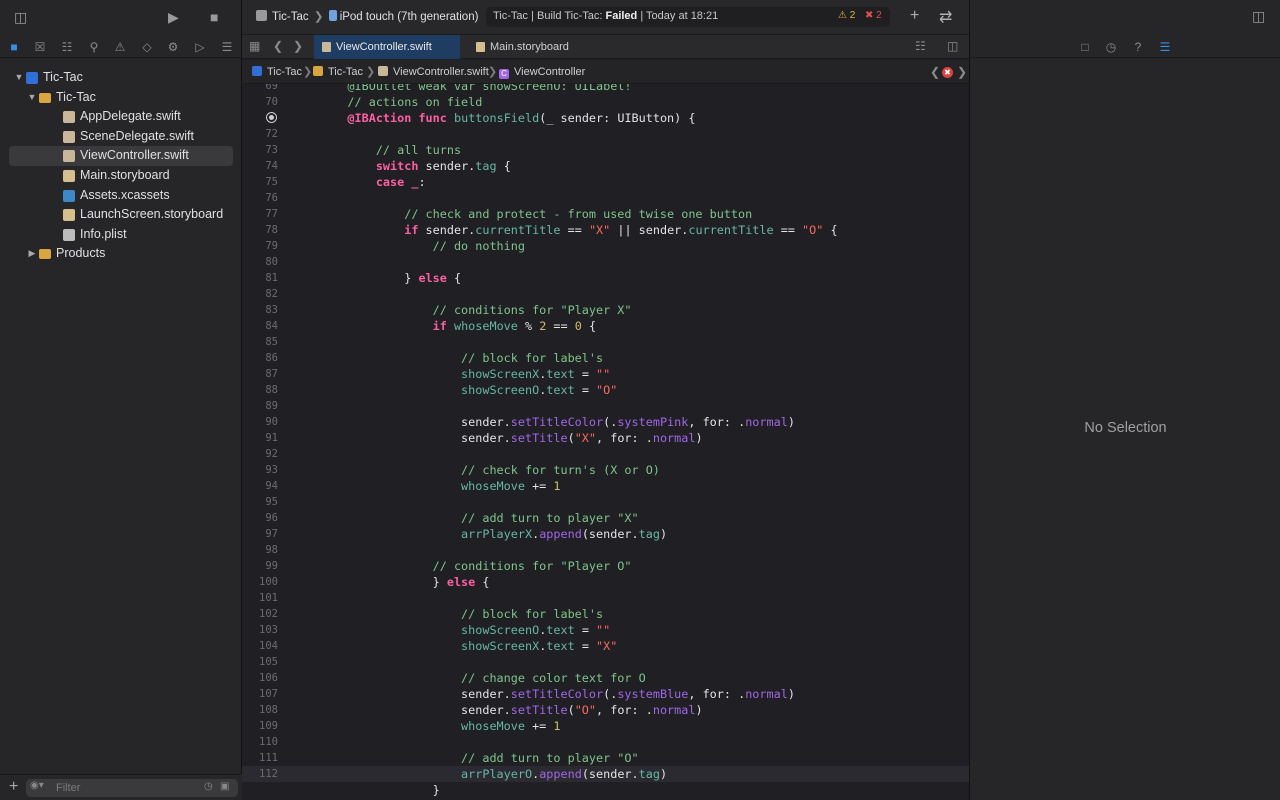  I want to click on line-number: 110, so click(260, 742).